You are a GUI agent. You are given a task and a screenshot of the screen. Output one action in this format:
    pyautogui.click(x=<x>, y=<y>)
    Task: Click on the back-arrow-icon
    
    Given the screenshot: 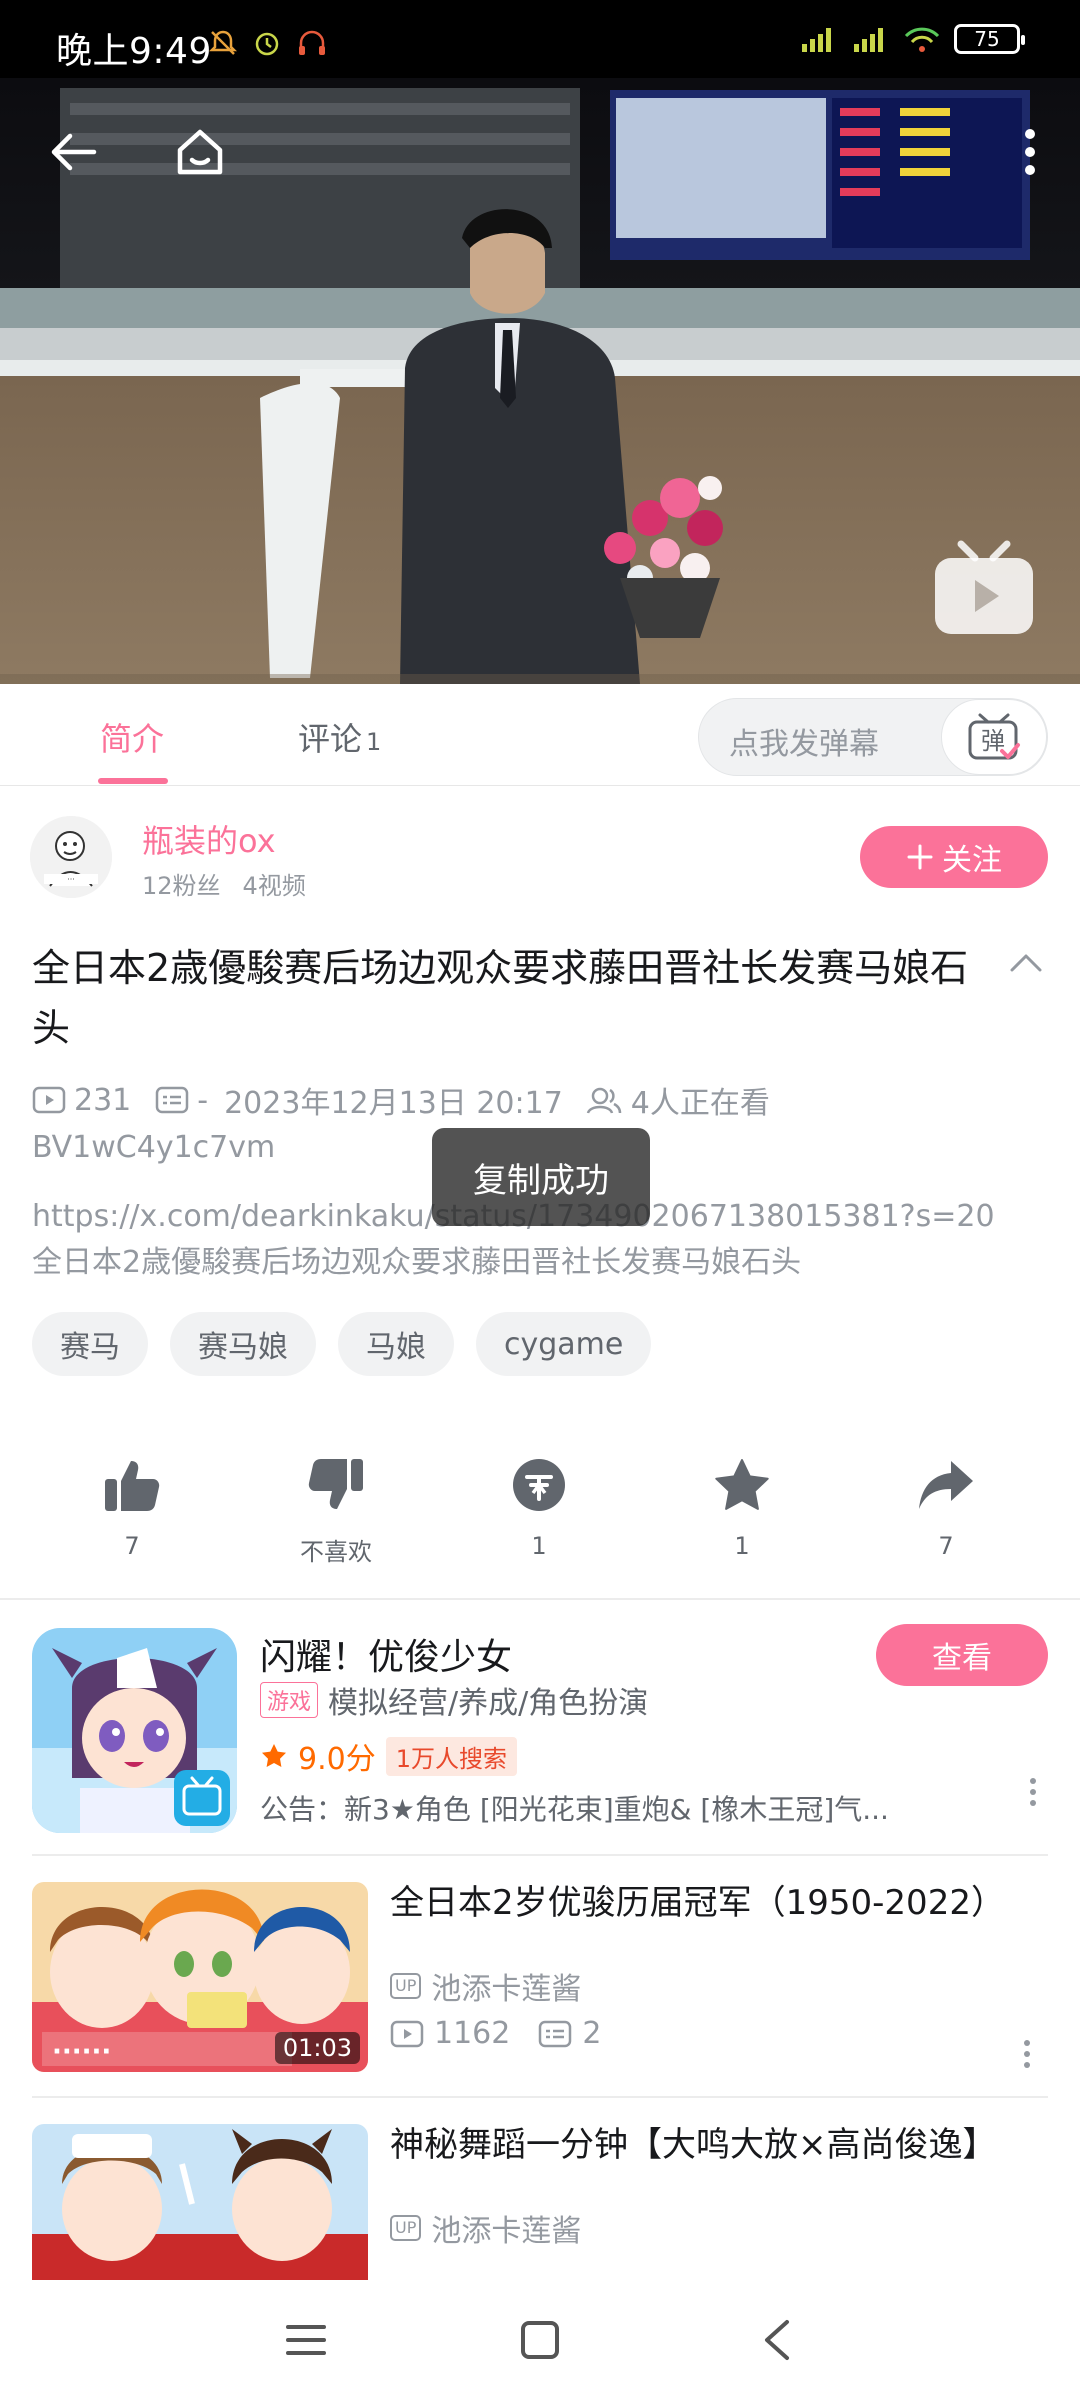 What is the action you would take?
    pyautogui.click(x=74, y=152)
    